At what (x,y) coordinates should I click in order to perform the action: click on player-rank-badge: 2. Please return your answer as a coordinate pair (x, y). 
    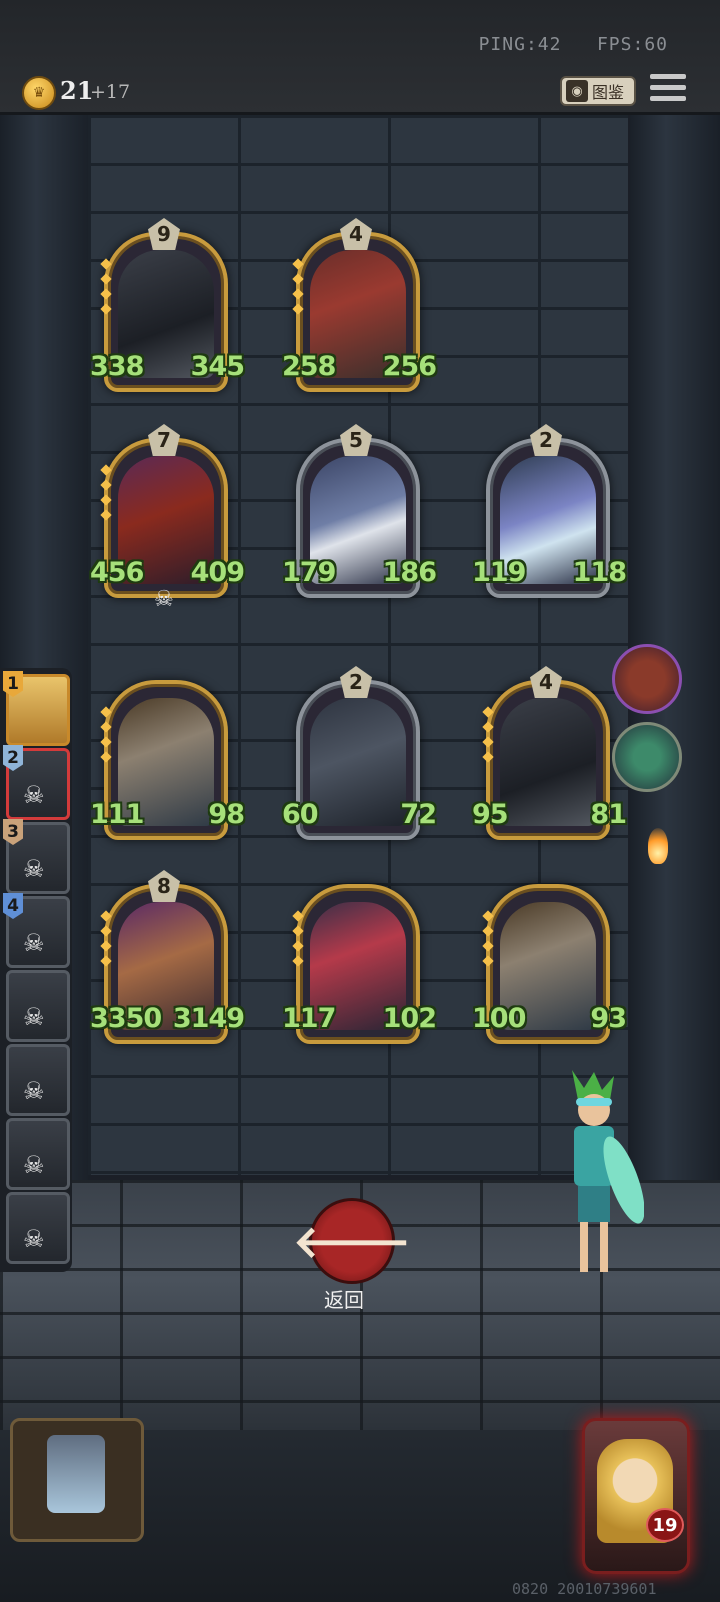
    Looking at the image, I should click on (13, 758).